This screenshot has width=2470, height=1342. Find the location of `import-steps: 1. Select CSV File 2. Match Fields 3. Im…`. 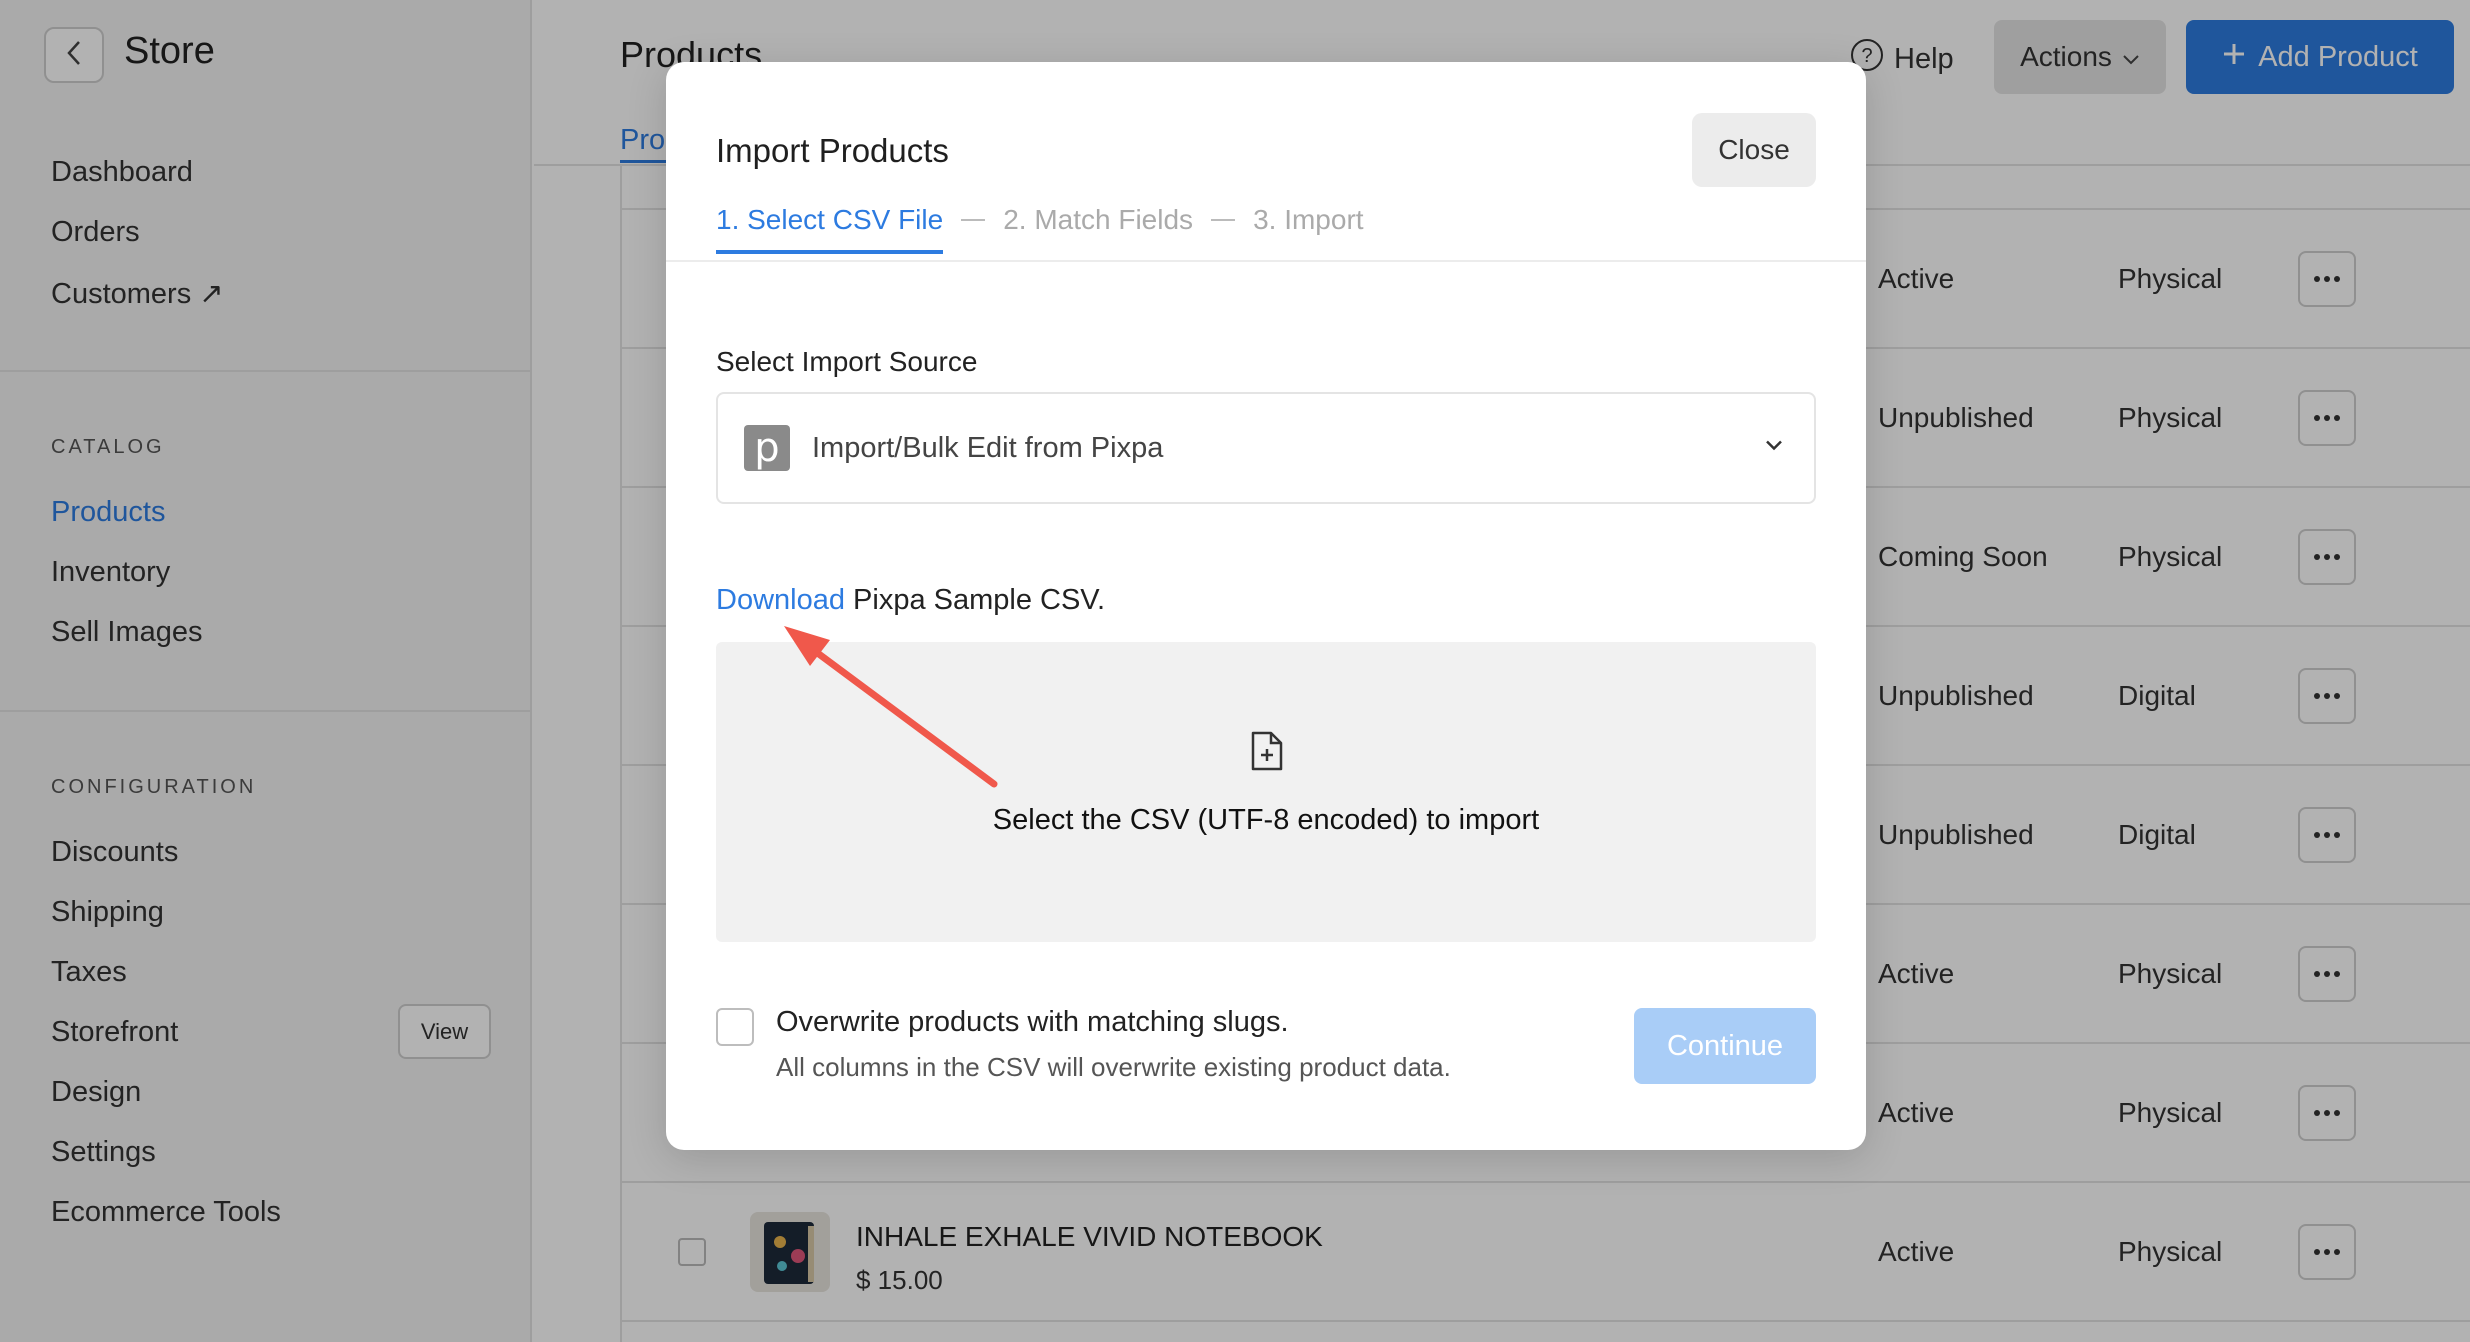

import-steps: 1. Select CSV File 2. Match Fields 3. Im… is located at coordinates (1040, 229).